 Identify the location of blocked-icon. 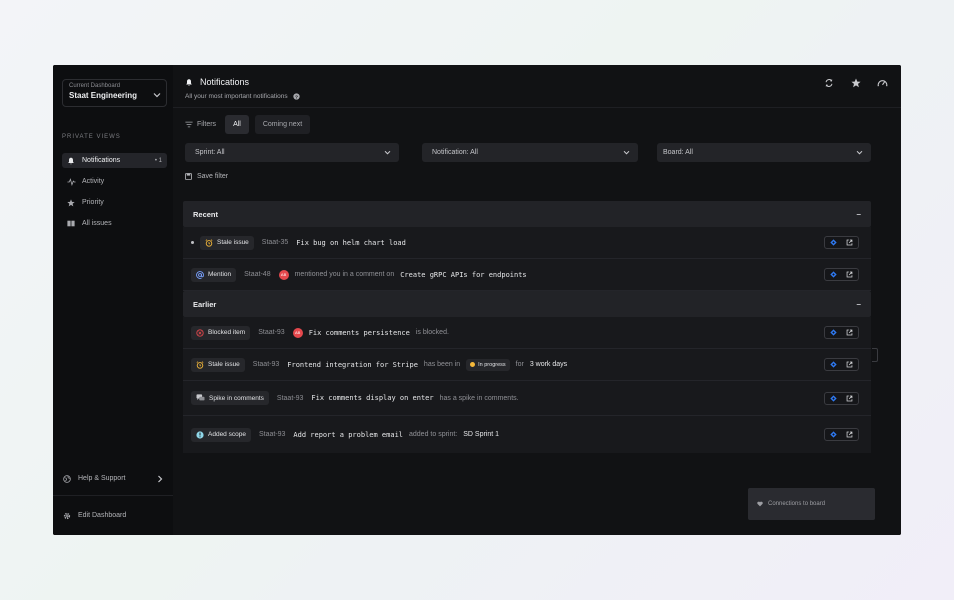
(200, 332).